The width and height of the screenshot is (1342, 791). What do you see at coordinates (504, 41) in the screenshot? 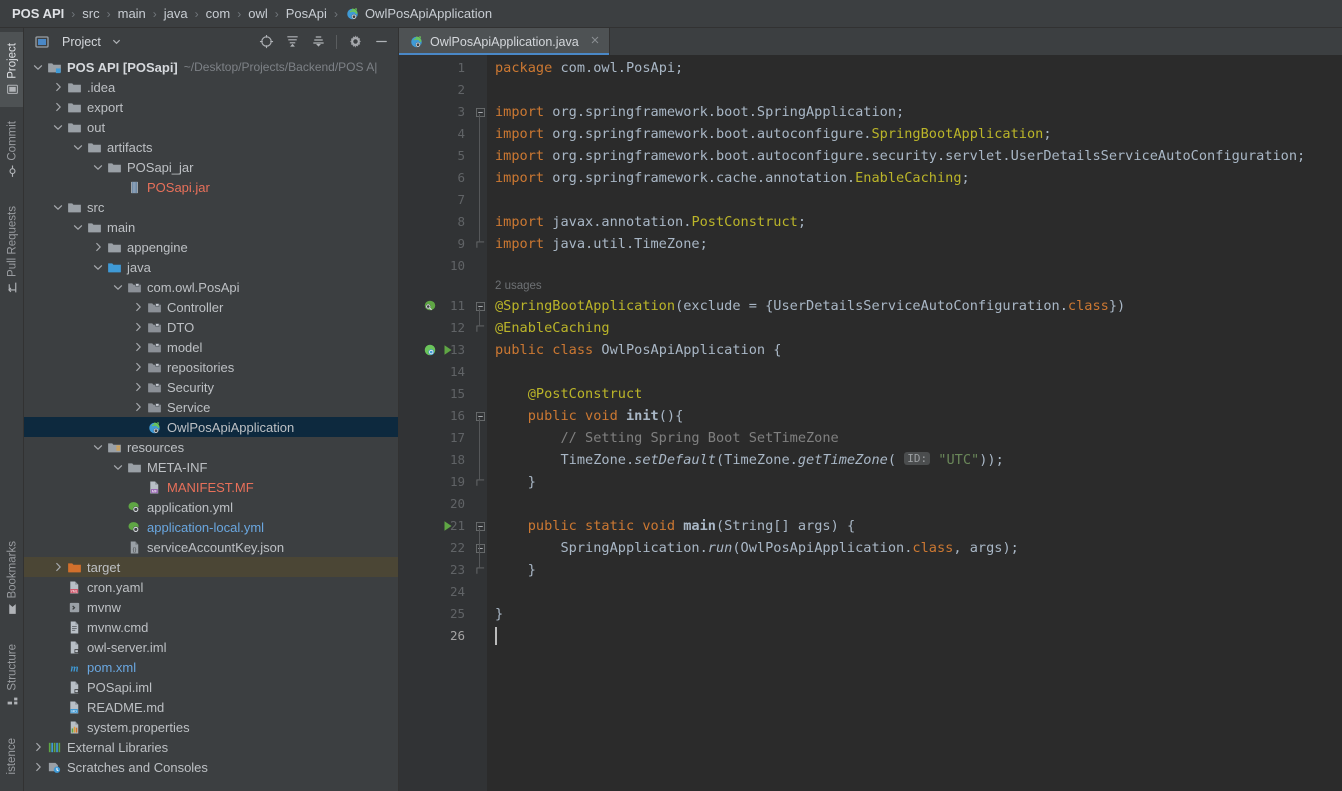
I see `editor-tab-owlposapiapplication-java: OwlPosApiApplication.java` at bounding box center [504, 41].